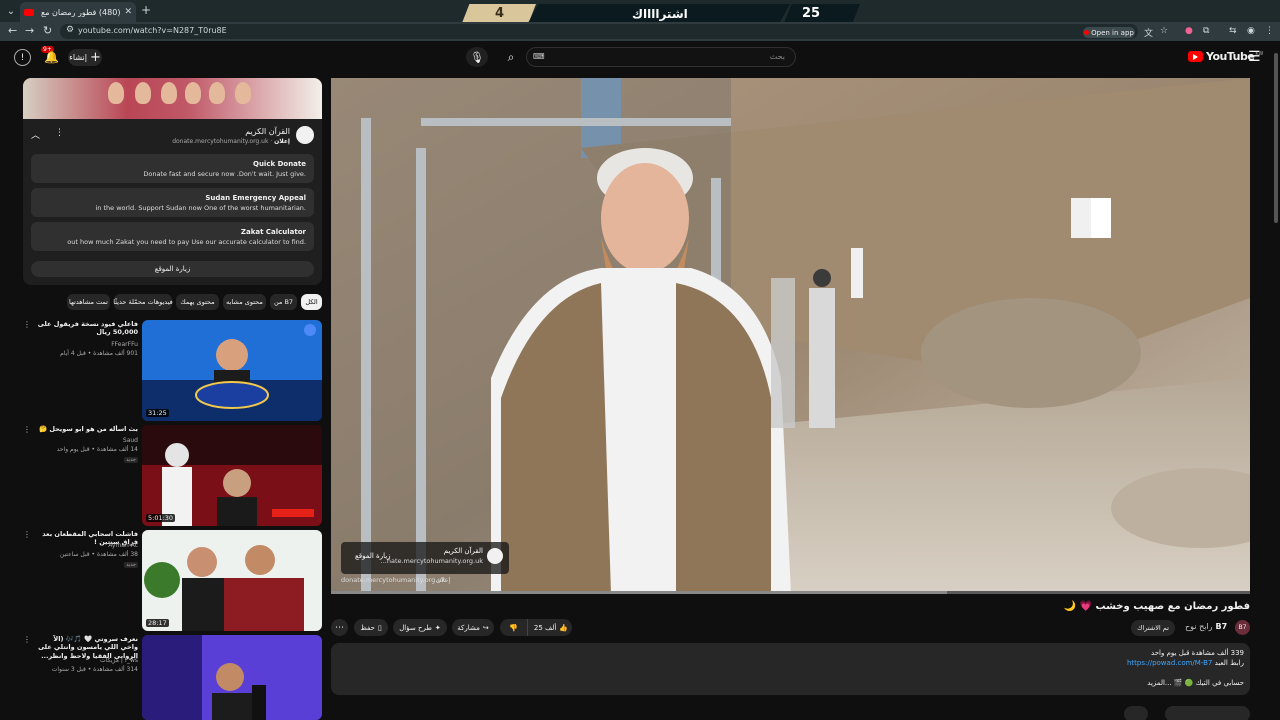  Describe the element at coordinates (1222, 626) in the screenshot. I see `channel-name: B7` at that location.